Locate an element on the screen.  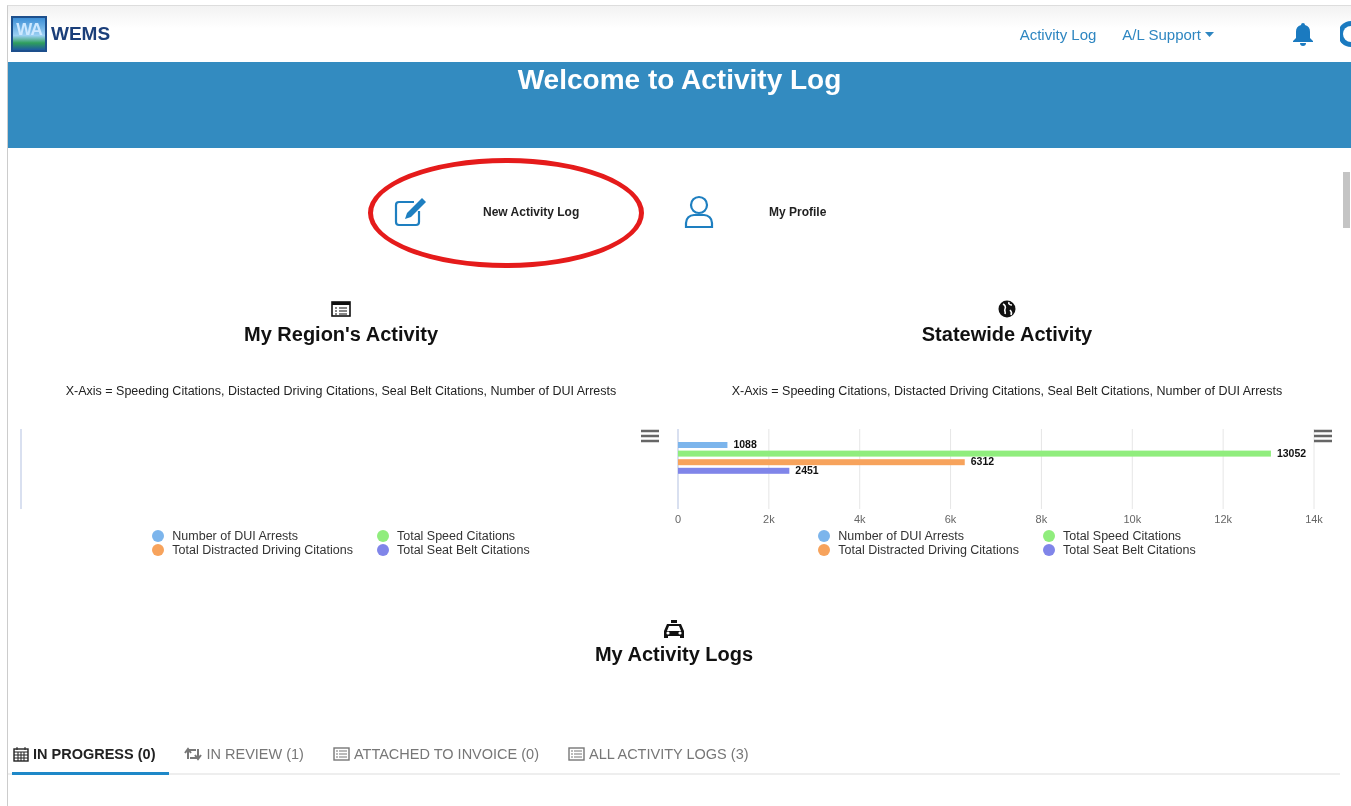
tick-label: 8k is located at coordinates (1041, 519).